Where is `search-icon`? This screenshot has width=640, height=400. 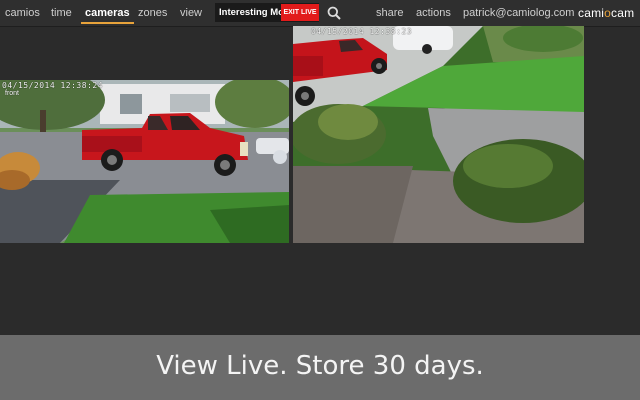 search-icon is located at coordinates (334, 13).